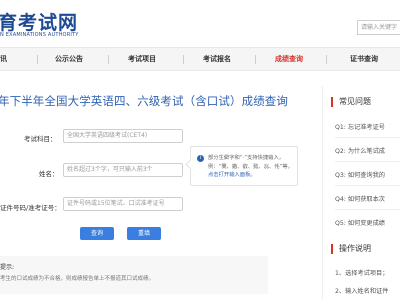 This screenshot has height=300, width=400. Describe the element at coordinates (232, 175) in the screenshot. I see `open-input-panel-link: 点击打开输入面板。` at that location.